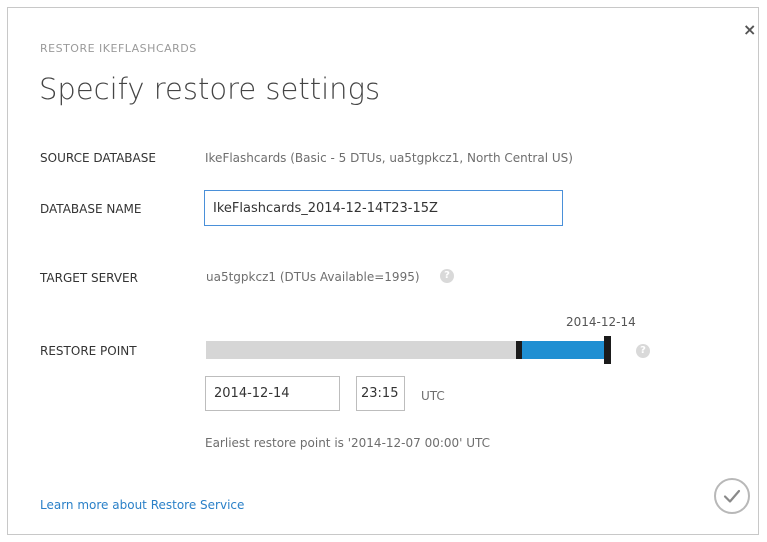 This screenshot has height=542, width=767. I want to click on restore-point-slider-handle, so click(607, 350).